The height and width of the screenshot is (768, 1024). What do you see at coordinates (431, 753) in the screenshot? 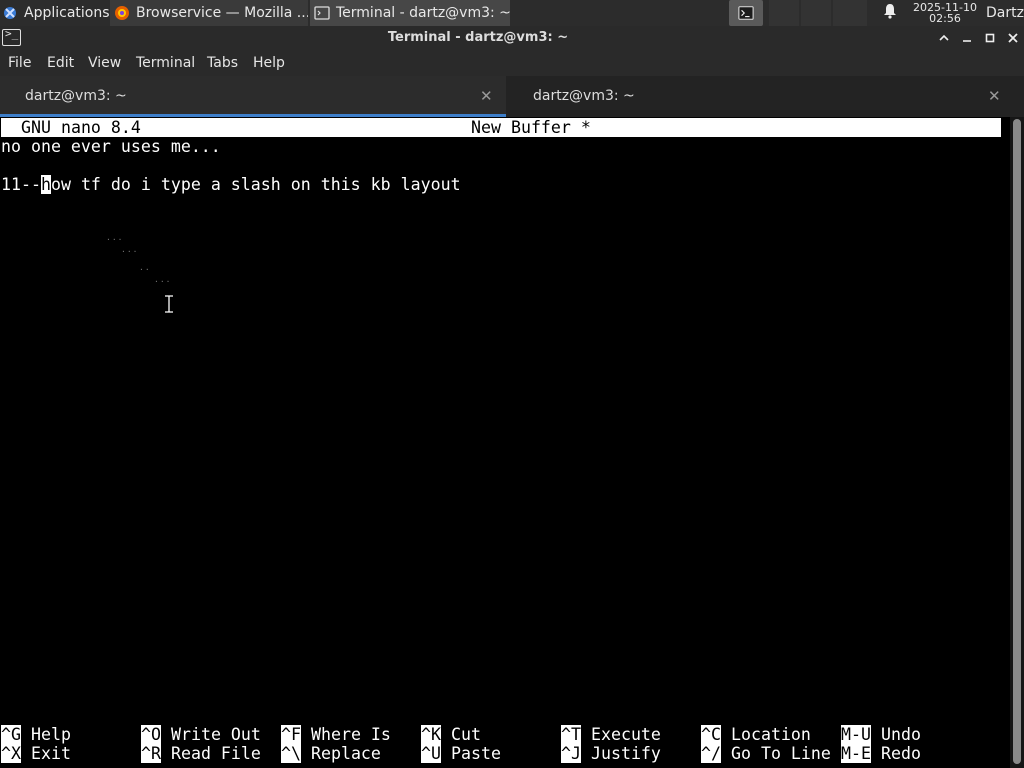
I see `shortcut-key: ^U` at bounding box center [431, 753].